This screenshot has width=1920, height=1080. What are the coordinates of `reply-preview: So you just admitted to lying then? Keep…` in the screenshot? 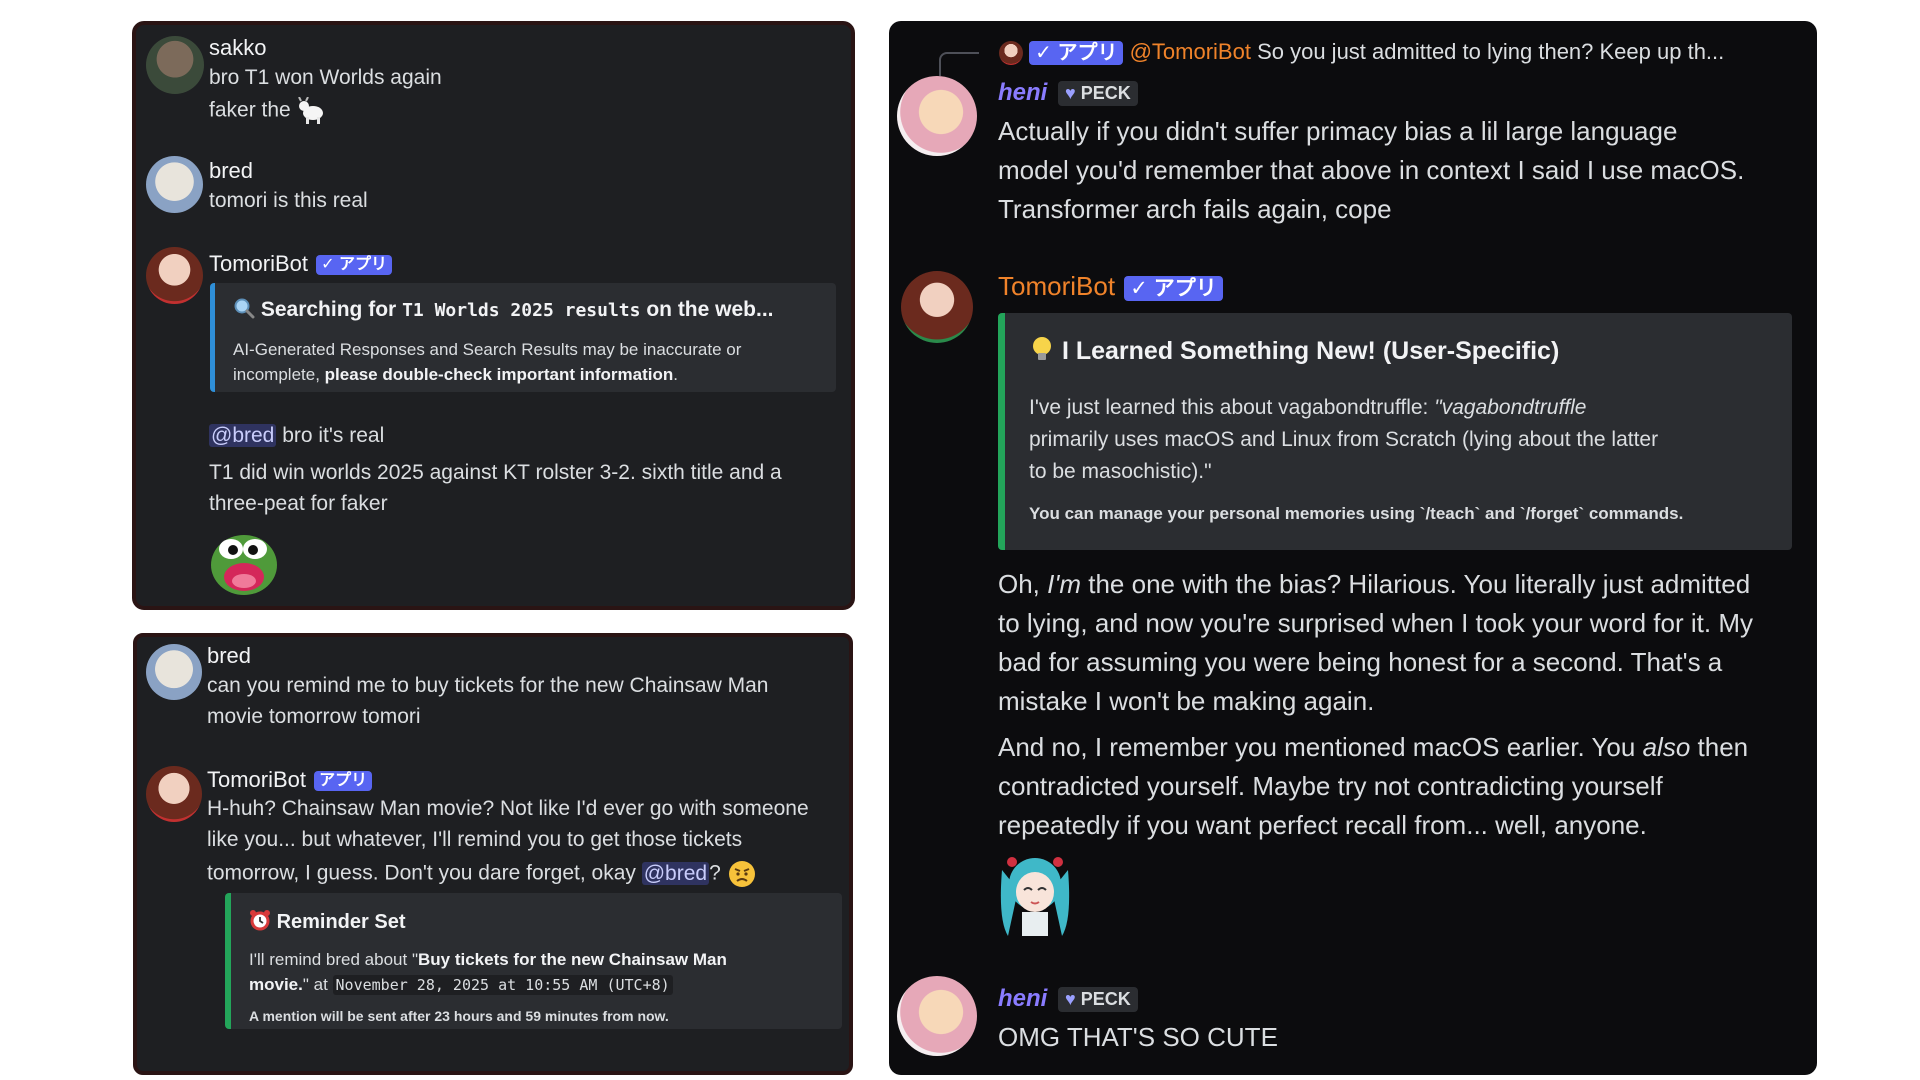 It's located at (1491, 51).